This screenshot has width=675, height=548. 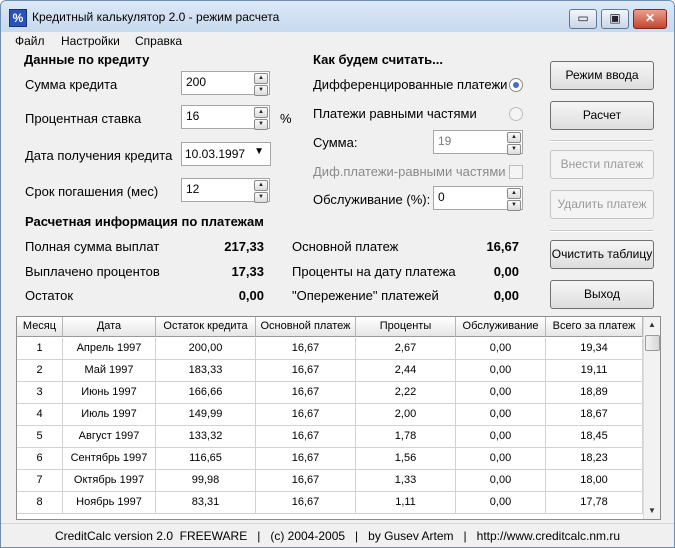 What do you see at coordinates (83, 118) in the screenshot?
I see `rate-label: Процентная ставка` at bounding box center [83, 118].